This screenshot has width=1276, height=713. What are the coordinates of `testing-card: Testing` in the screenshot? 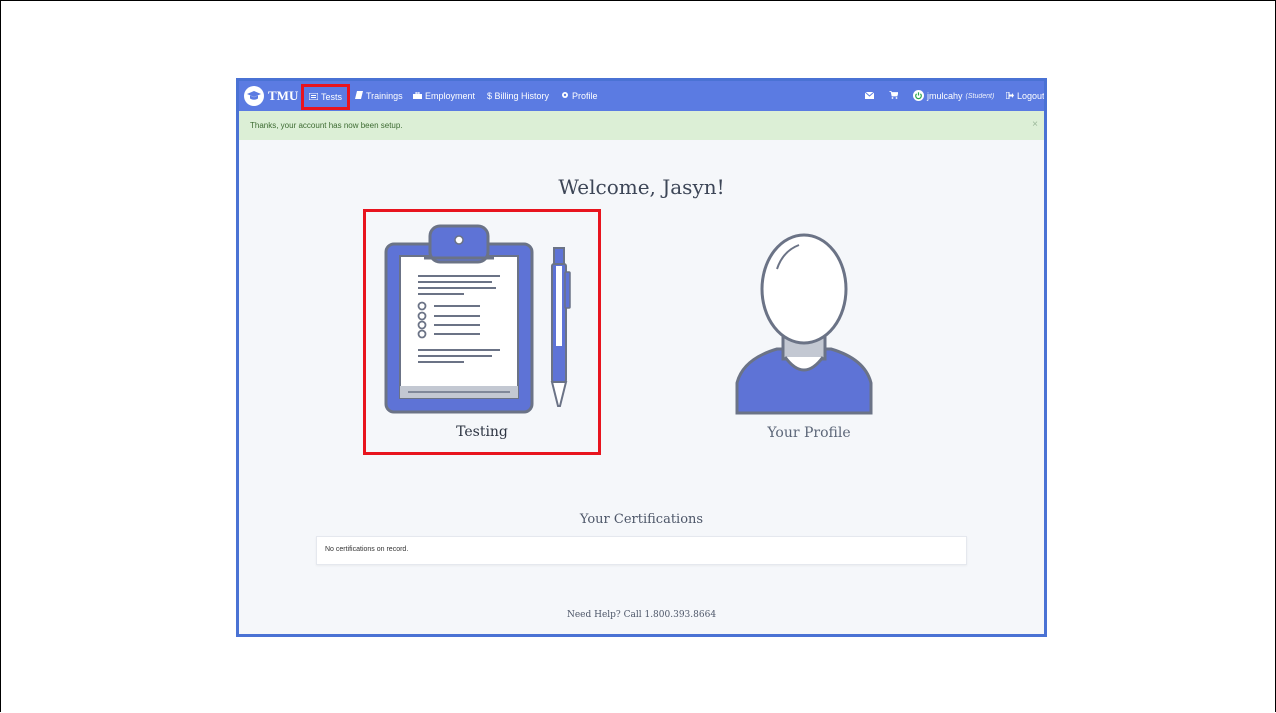 It's located at (482, 332).